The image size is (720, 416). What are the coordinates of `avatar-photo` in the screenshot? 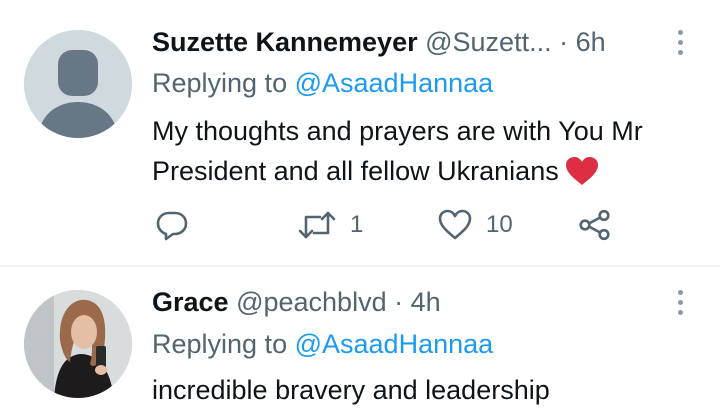 It's located at (78, 344).